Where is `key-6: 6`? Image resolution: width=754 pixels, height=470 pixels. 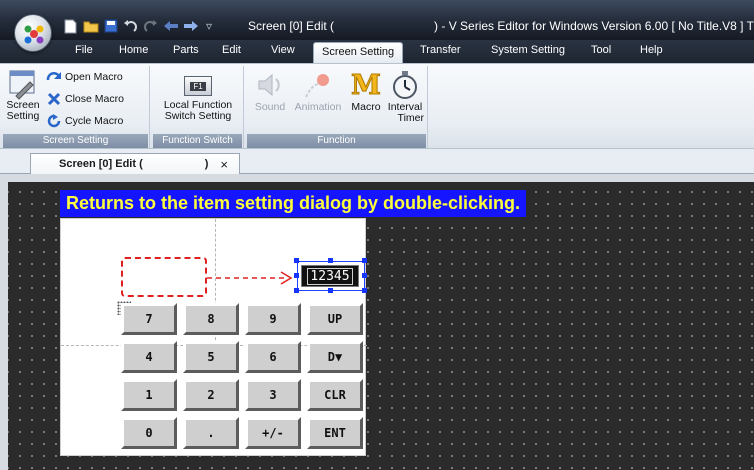
key-6: 6 is located at coordinates (273, 357).